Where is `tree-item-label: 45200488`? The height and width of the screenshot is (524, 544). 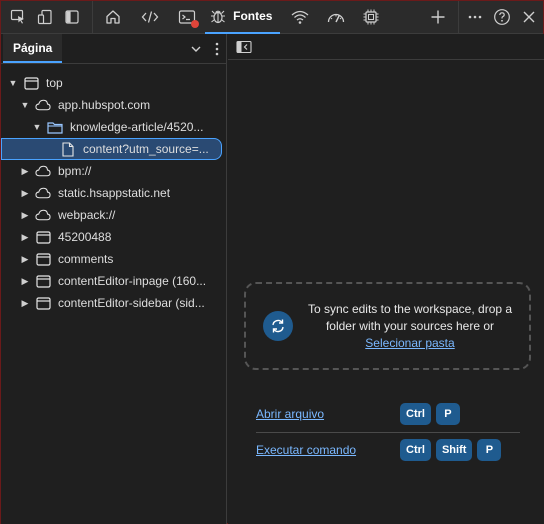
tree-item-label: 45200488 is located at coordinates (85, 237).